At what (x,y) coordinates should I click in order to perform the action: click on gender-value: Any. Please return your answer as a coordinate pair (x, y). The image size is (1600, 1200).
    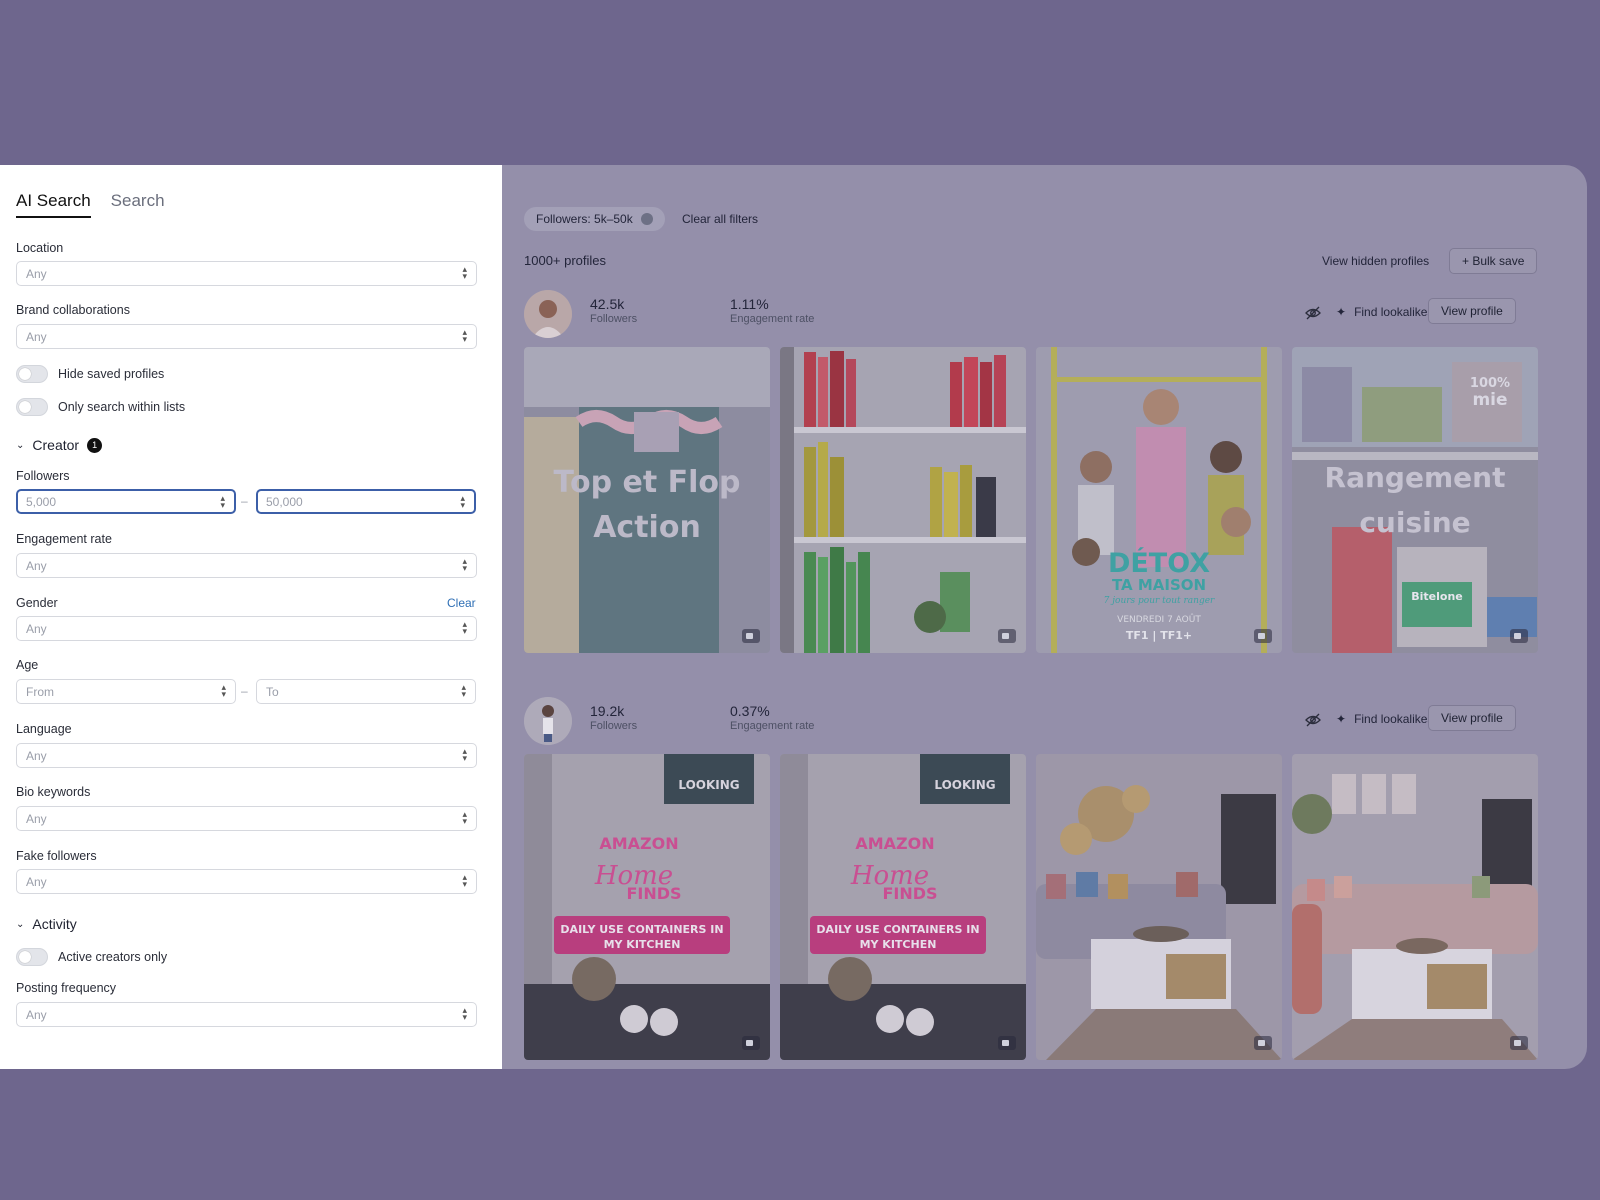
    Looking at the image, I should click on (36, 629).